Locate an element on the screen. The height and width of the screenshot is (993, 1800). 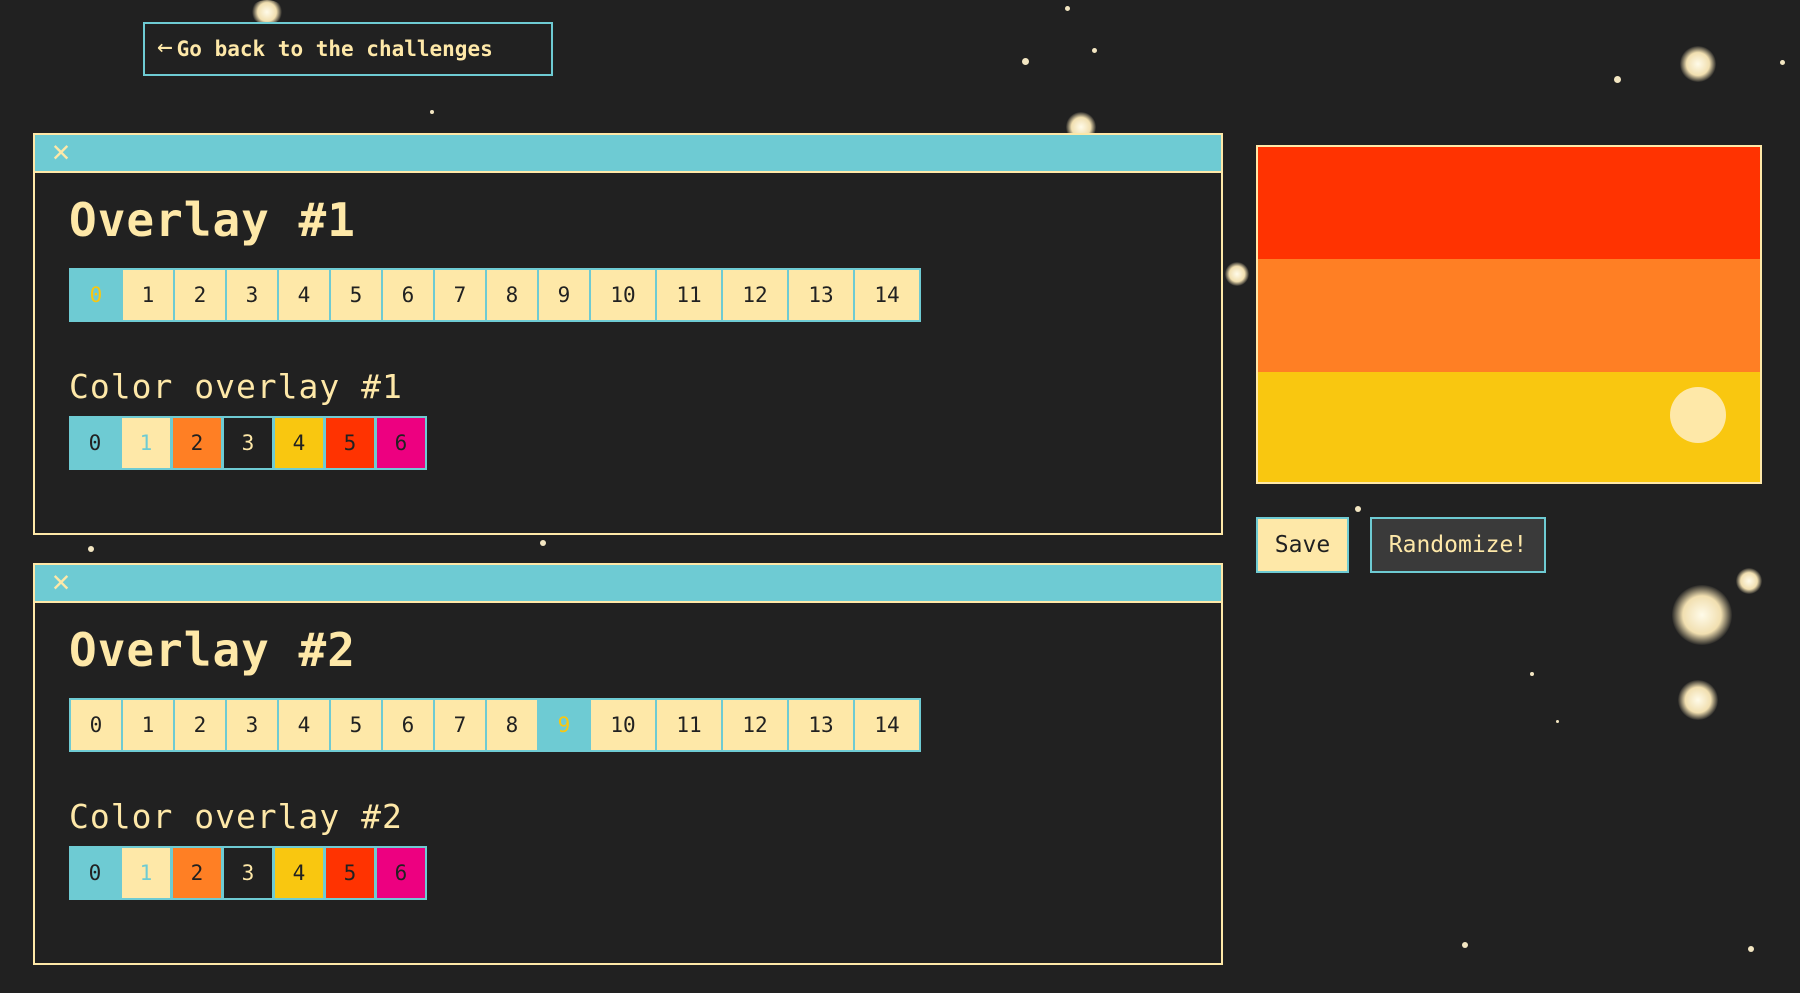
flag-preview is located at coordinates (1509, 314).